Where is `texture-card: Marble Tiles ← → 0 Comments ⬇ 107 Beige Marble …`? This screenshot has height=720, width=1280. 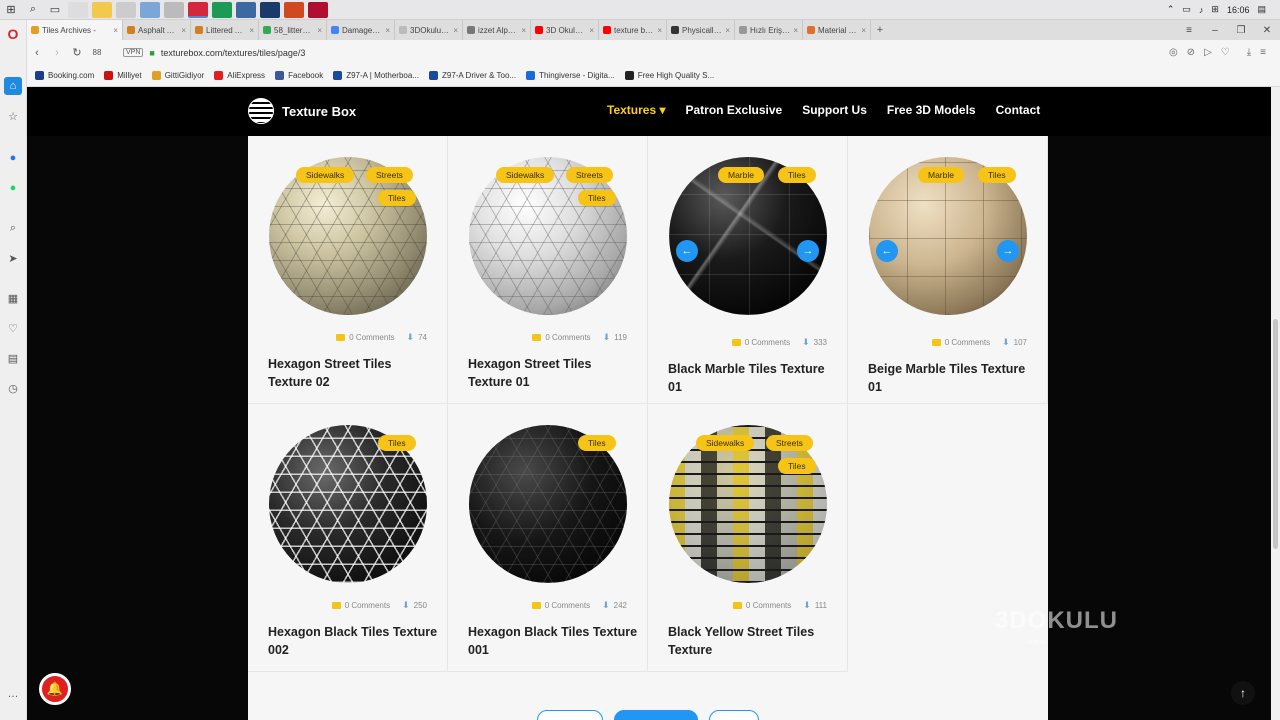 texture-card: Marble Tiles ← → 0 Comments ⬇ 107 Beige Marble … is located at coordinates (948, 270).